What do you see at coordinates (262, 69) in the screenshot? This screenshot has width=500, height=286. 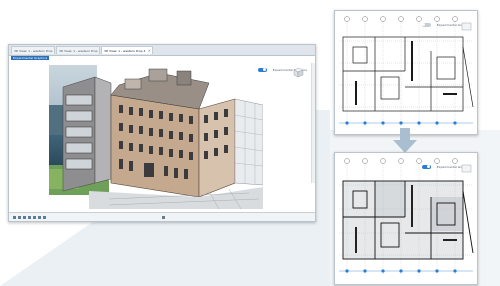 I see `toggle-switch` at bounding box center [262, 69].